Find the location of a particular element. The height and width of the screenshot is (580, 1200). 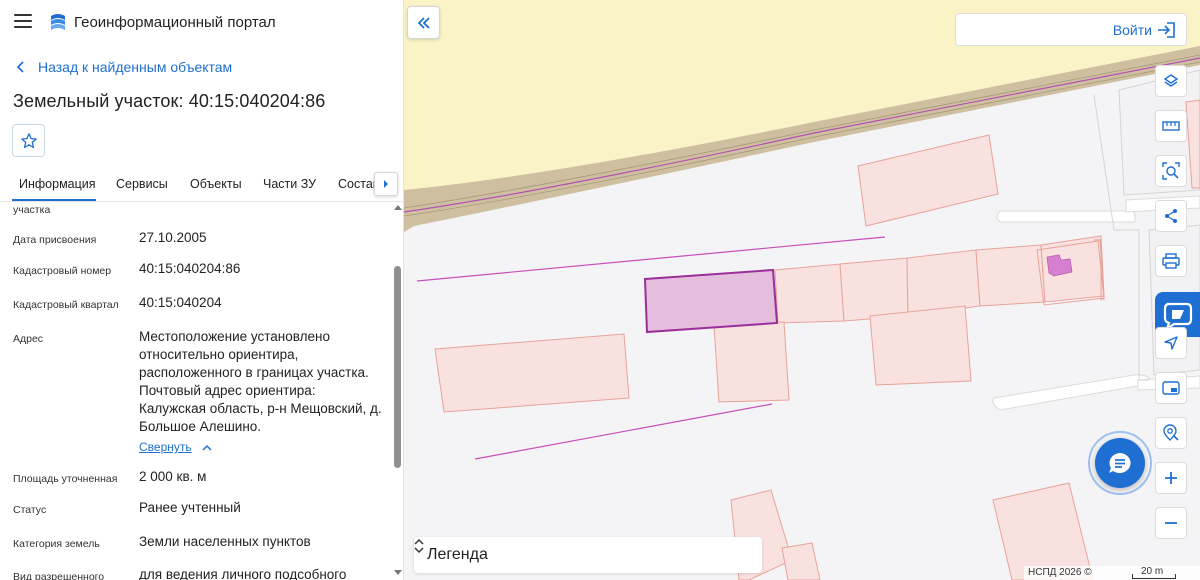

card-icon is located at coordinates (1171, 388).